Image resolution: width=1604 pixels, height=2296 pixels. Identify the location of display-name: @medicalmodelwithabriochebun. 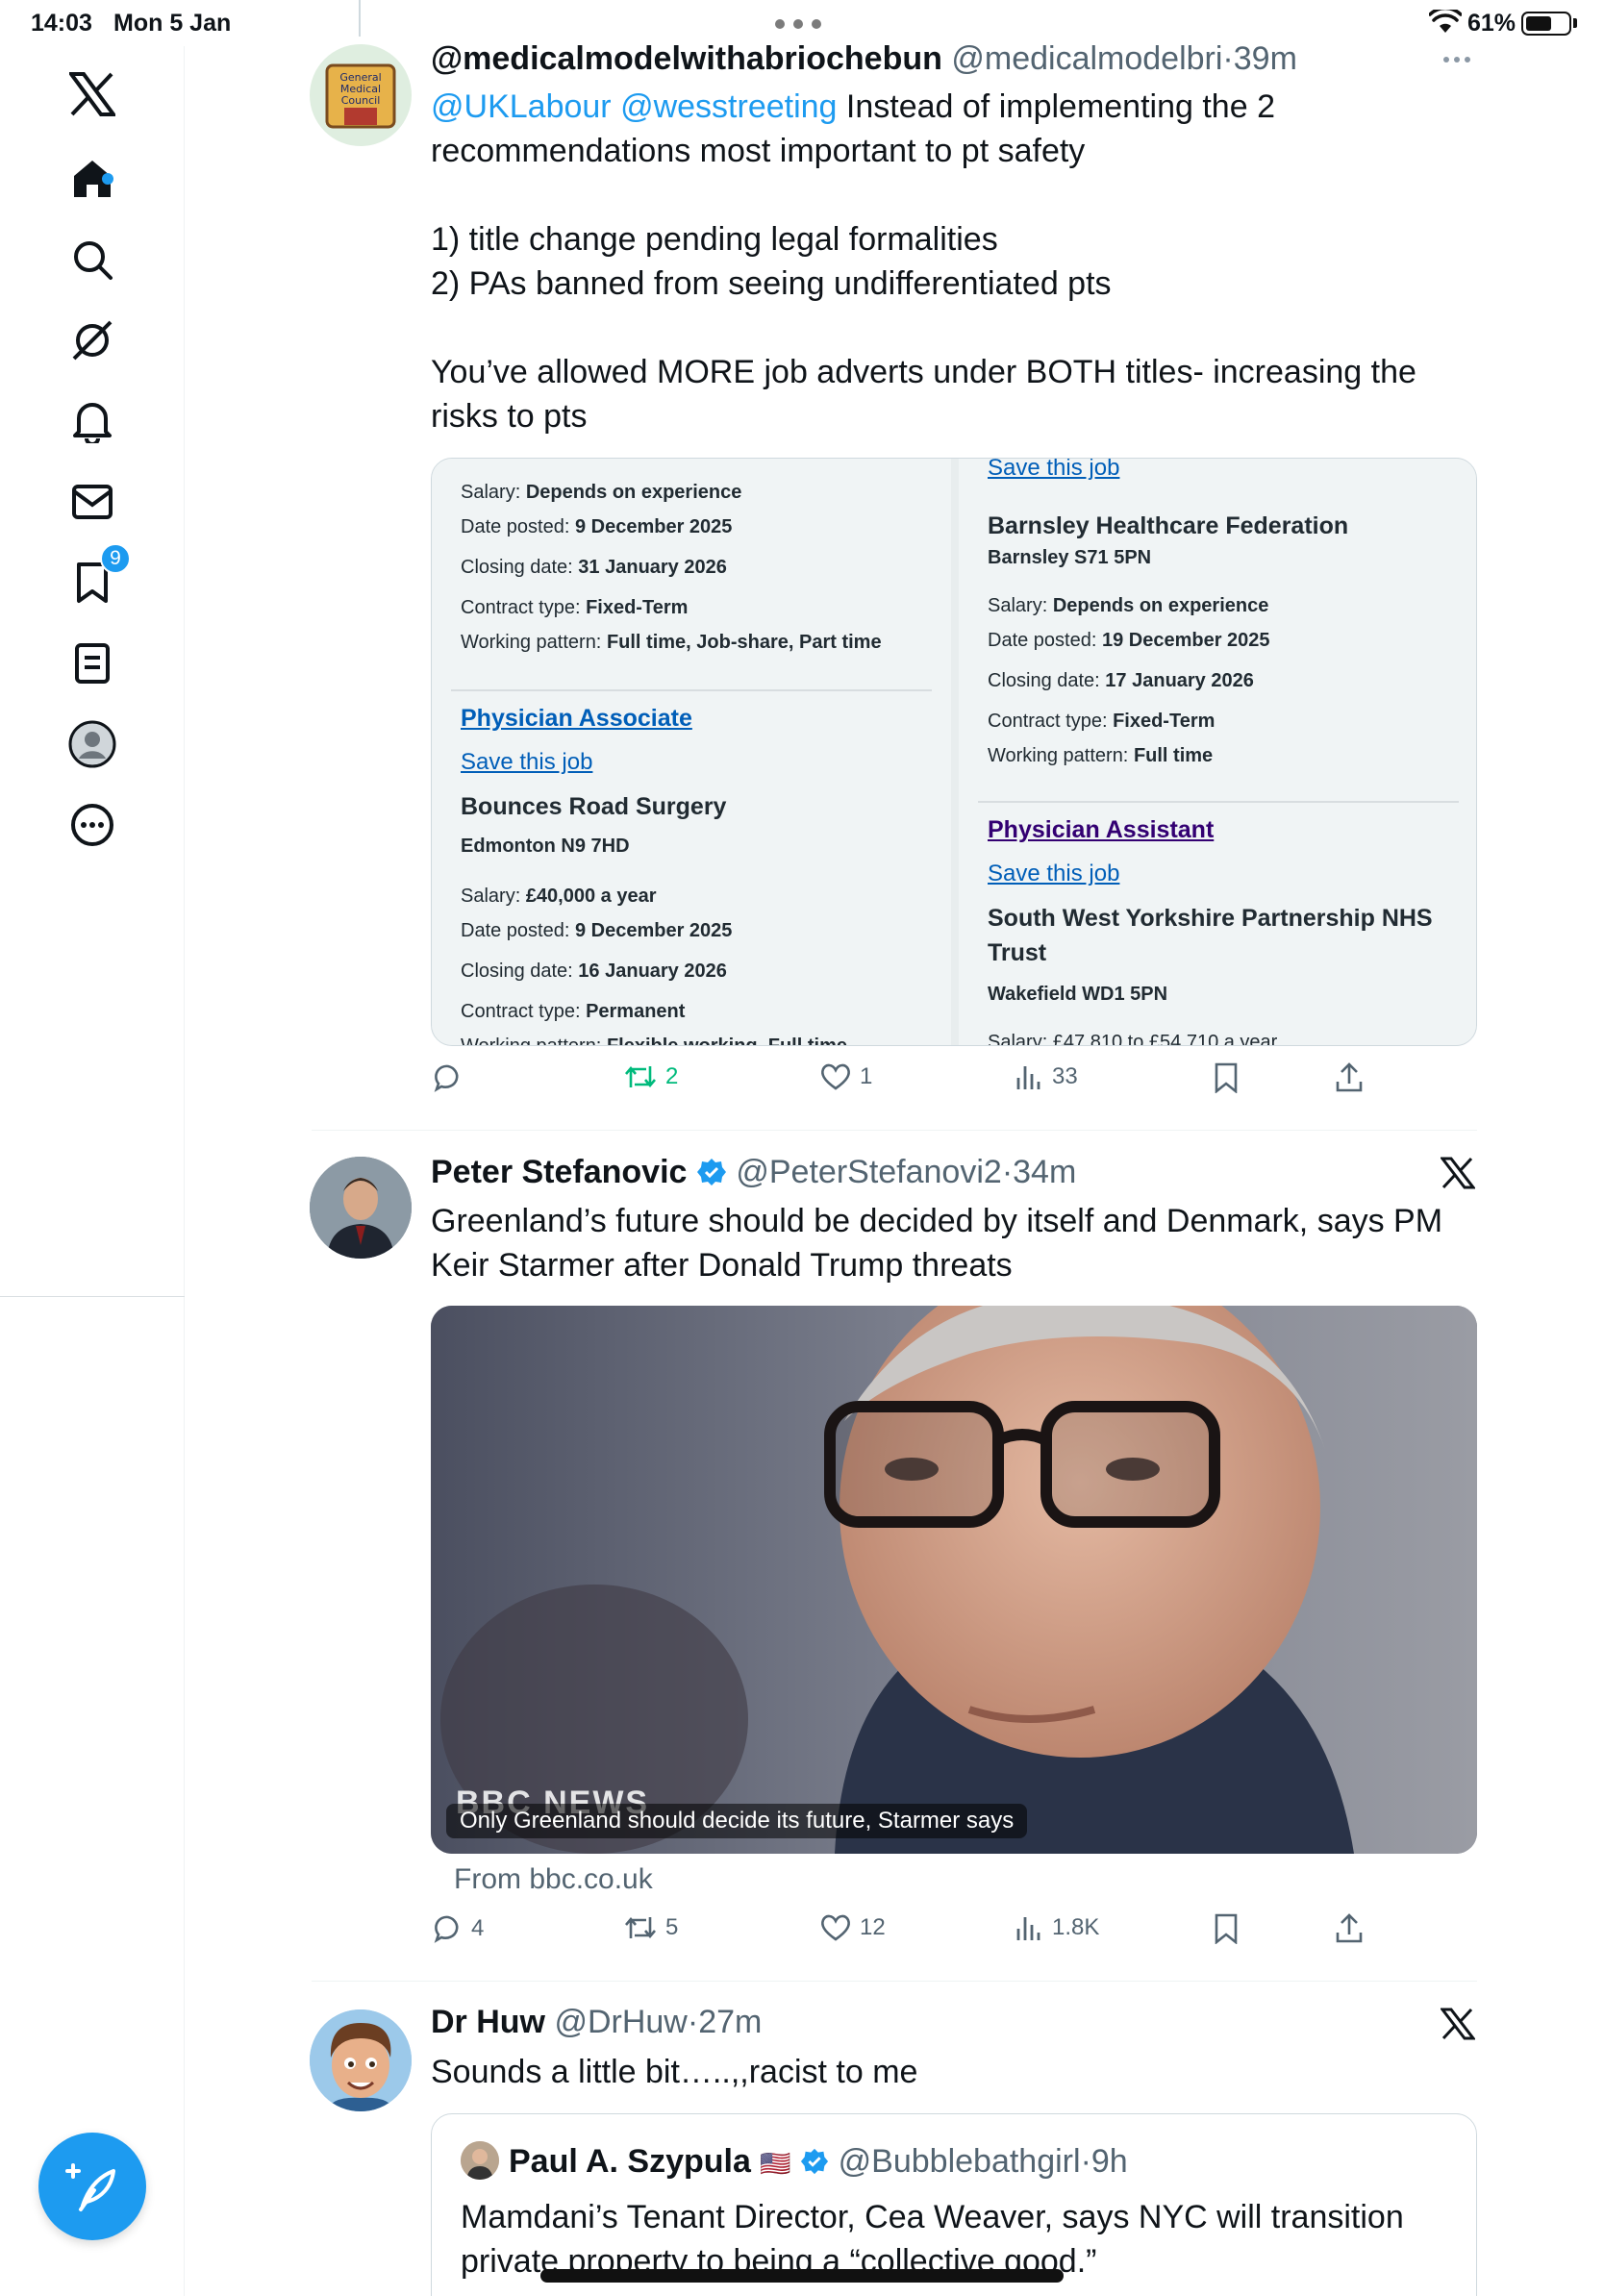
(686, 58).